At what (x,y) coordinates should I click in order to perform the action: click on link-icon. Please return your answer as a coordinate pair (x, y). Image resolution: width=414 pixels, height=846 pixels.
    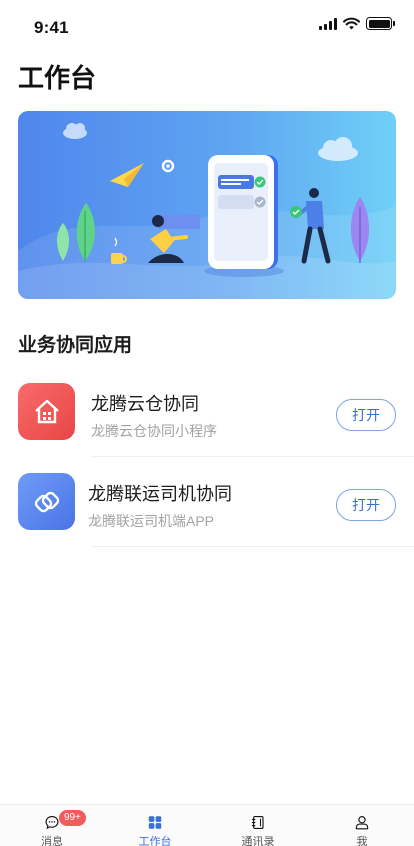
    Looking at the image, I should click on (46, 501).